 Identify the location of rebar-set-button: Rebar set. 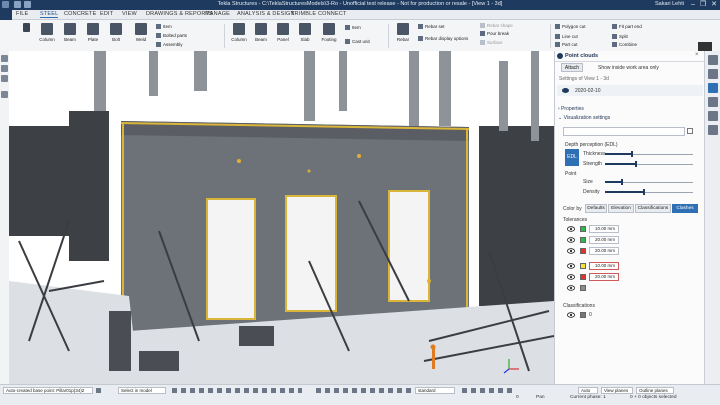
(431, 26).